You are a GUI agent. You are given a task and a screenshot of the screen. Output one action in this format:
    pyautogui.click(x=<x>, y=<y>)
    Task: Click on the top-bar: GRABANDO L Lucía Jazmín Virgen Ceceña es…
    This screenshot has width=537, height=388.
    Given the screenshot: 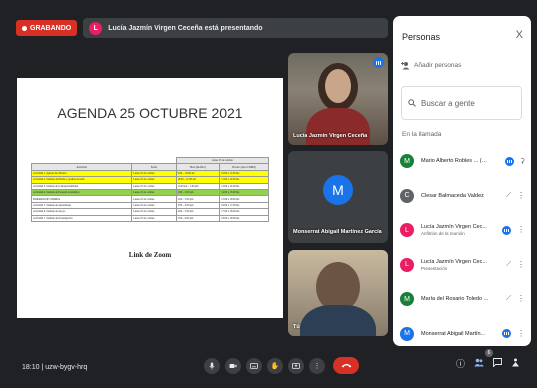 What is the action you would take?
    pyautogui.click(x=202, y=28)
    